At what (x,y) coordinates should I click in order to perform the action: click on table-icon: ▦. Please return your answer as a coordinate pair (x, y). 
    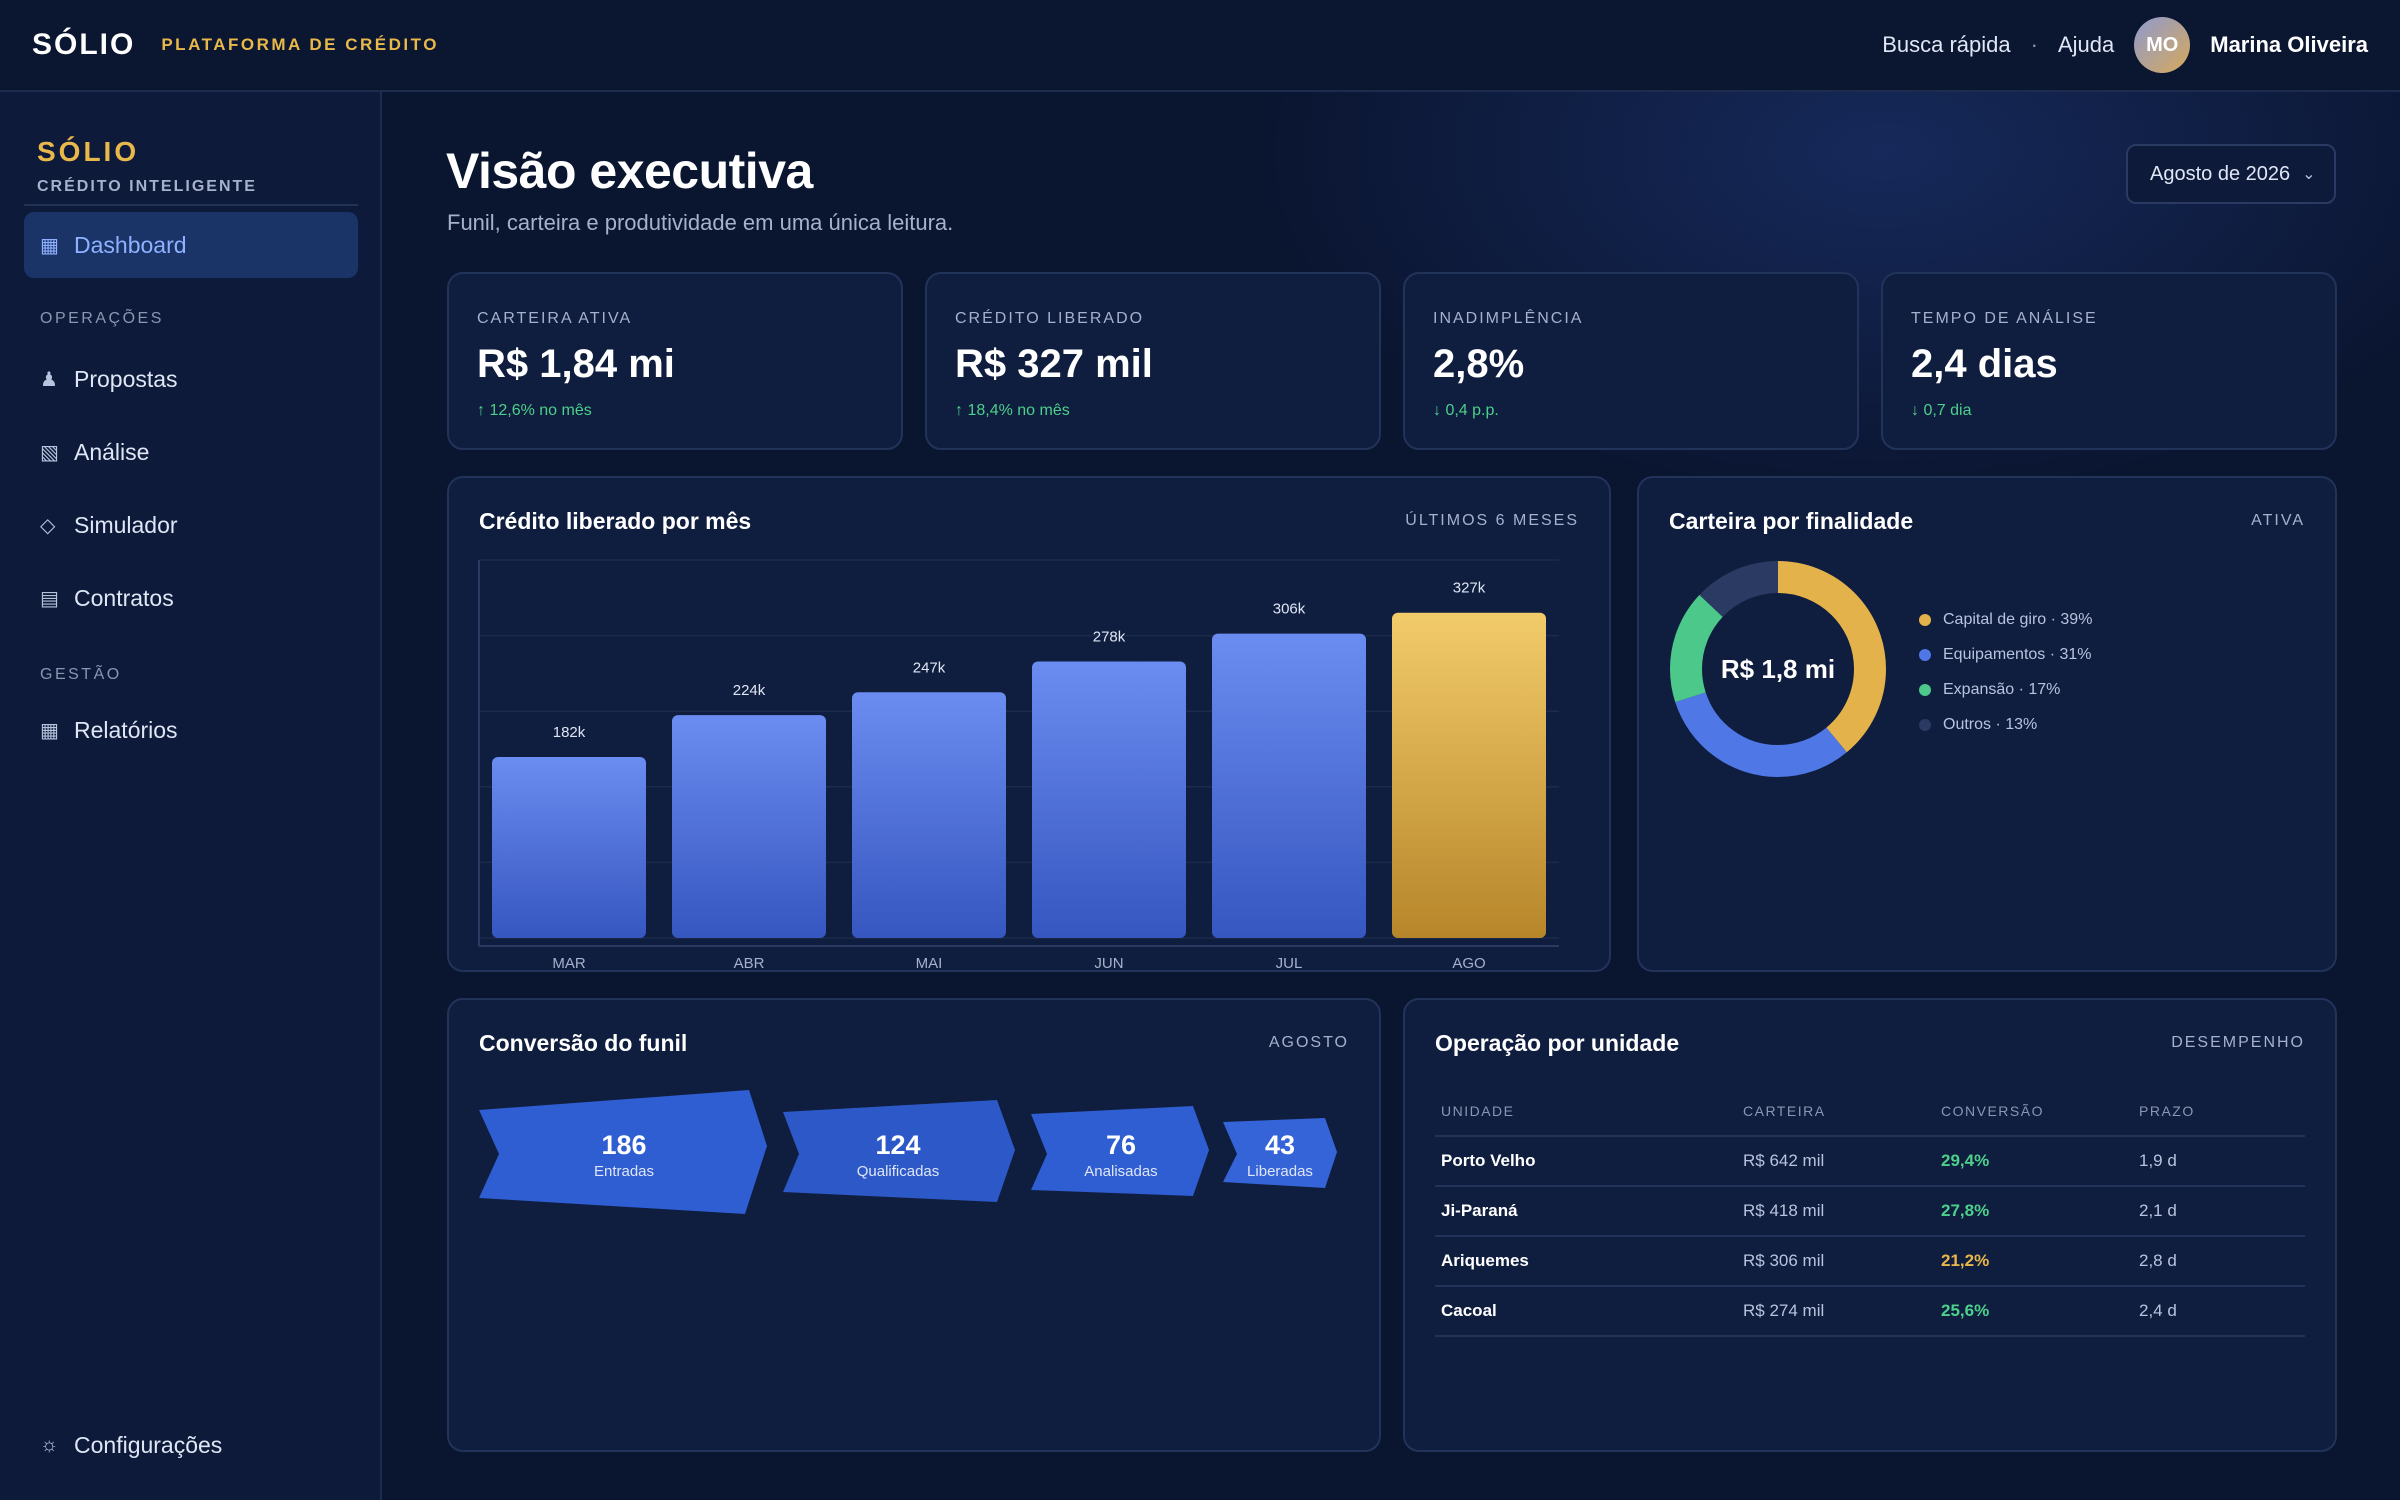
    Looking at the image, I should click on (49, 730).